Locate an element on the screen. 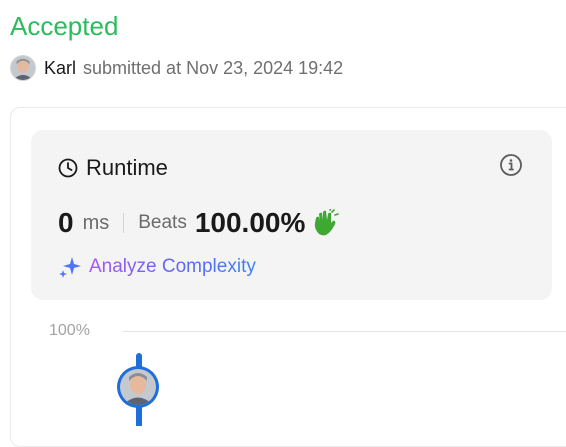 Image resolution: width=566 pixels, height=447 pixels. info-icon is located at coordinates (511, 165).